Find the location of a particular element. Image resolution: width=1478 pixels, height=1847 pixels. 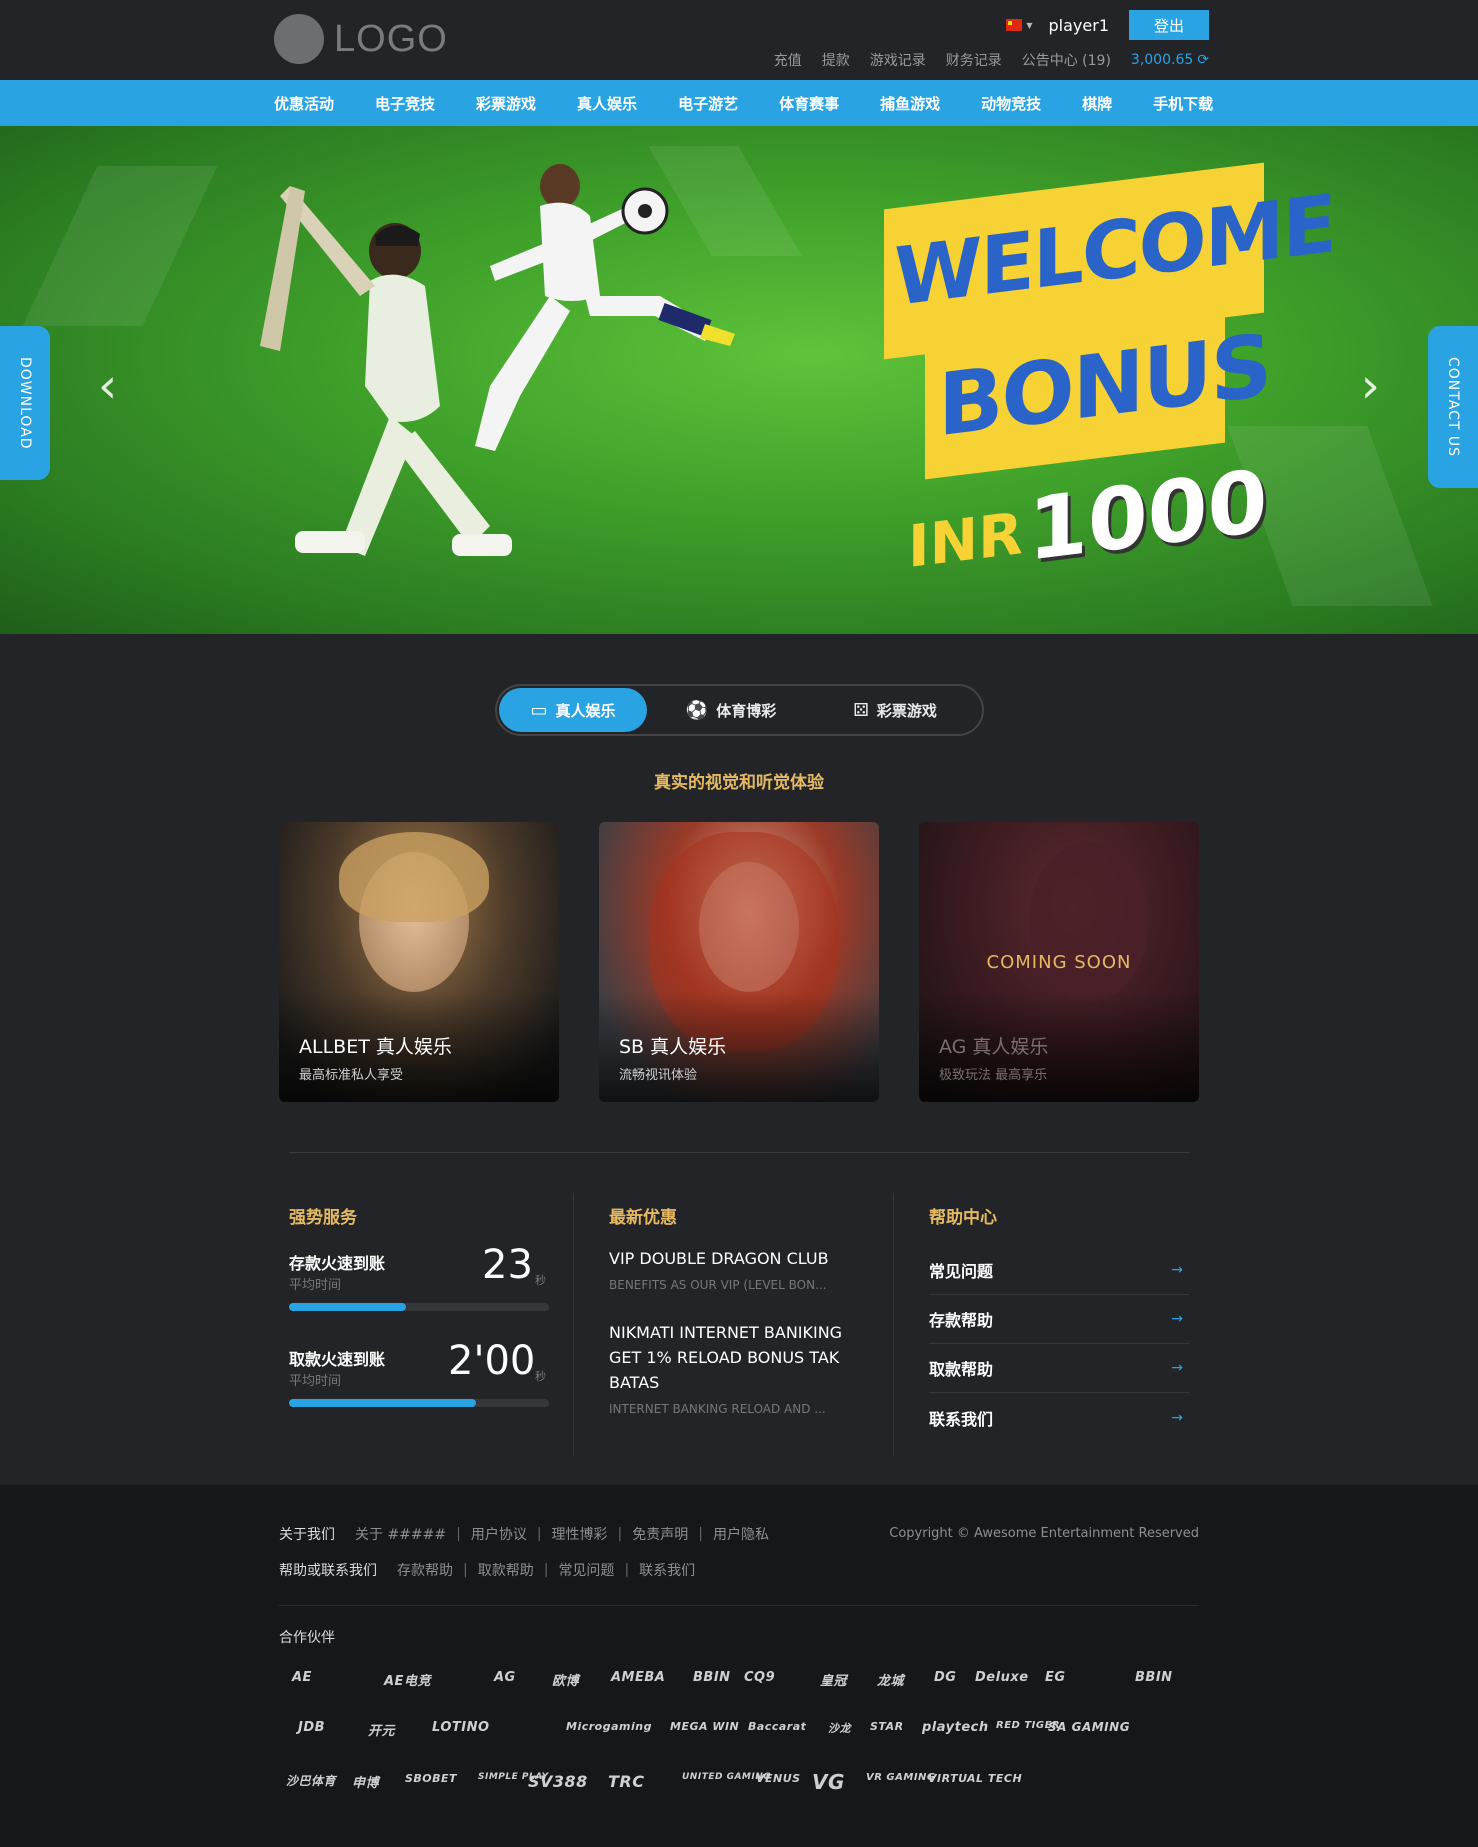

footer-link: 用户协议 is located at coordinates (499, 1534).